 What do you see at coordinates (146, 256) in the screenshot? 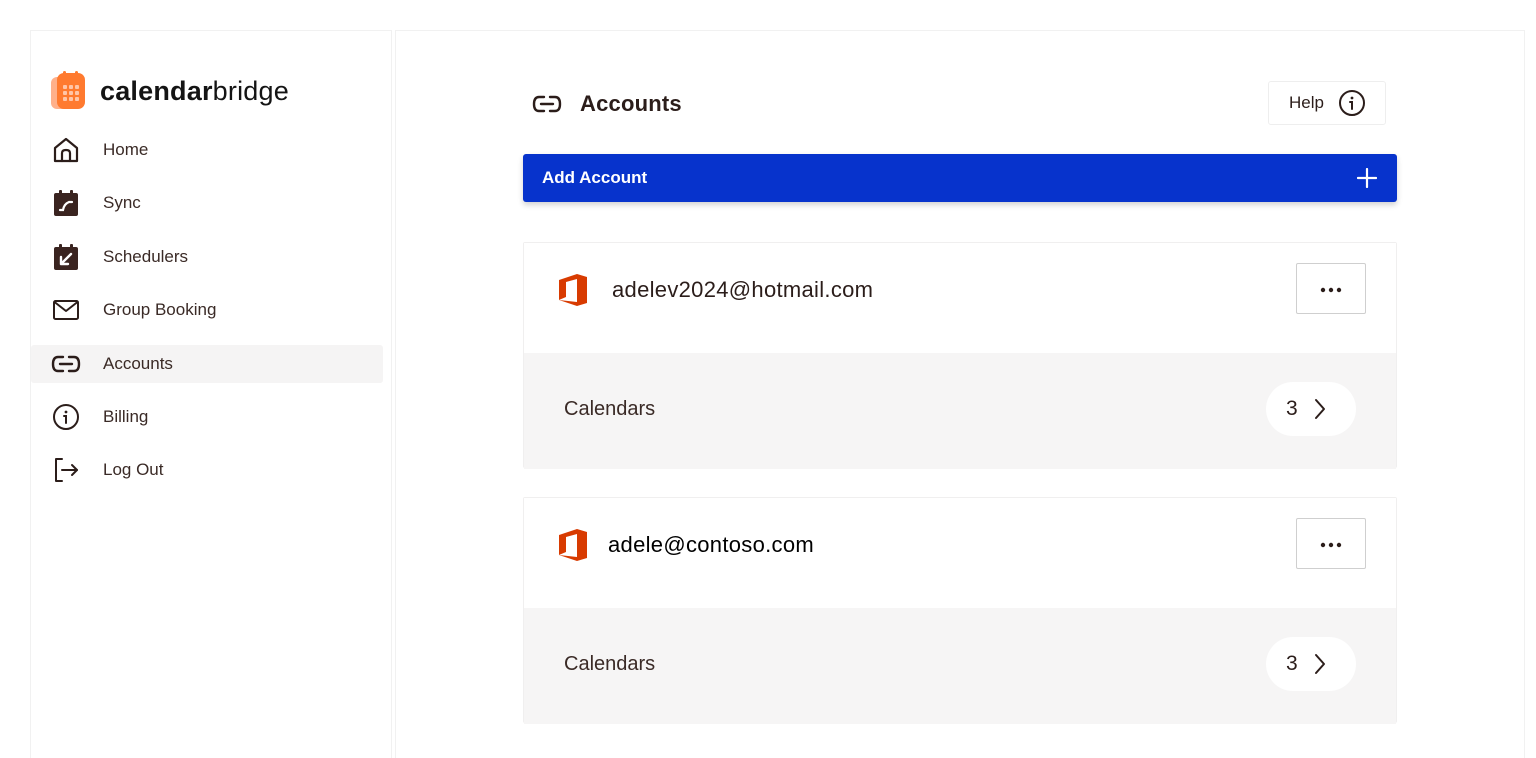
I see `sidebar-item-label: Schedulers` at bounding box center [146, 256].